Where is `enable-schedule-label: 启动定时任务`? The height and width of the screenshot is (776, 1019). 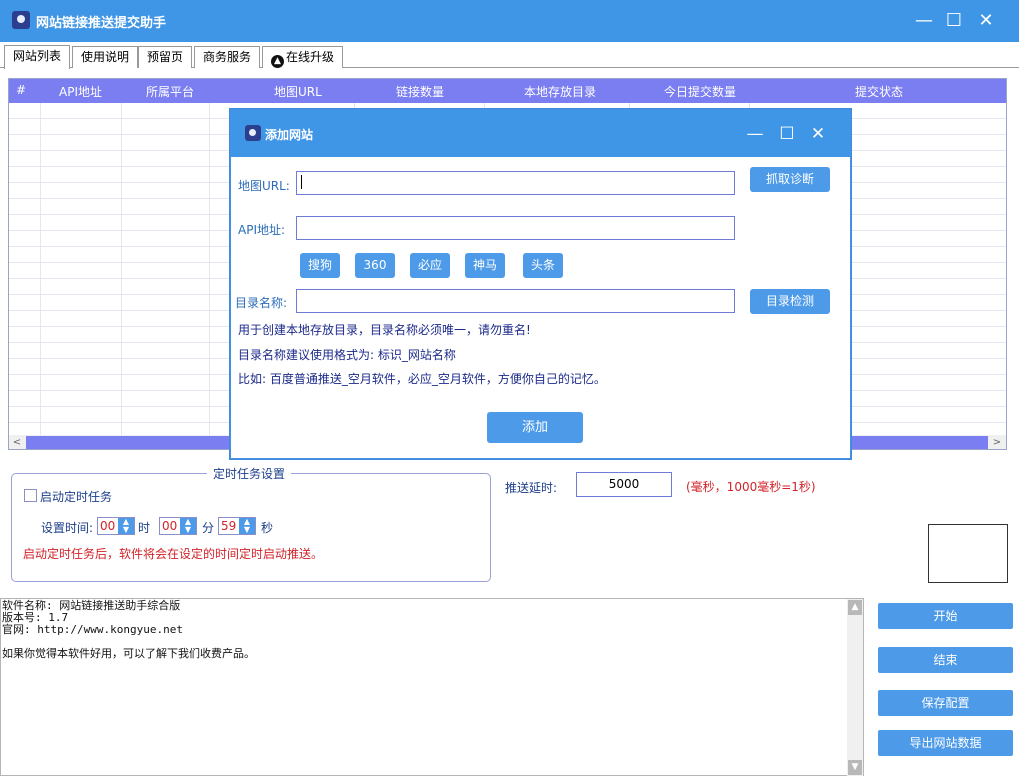
enable-schedule-label: 启动定时任务 is located at coordinates (76, 496).